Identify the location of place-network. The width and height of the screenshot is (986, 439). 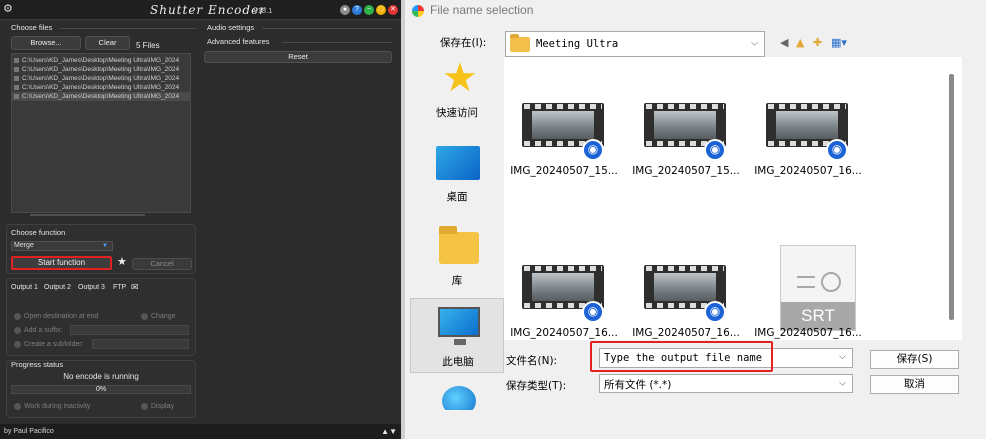
(457, 395).